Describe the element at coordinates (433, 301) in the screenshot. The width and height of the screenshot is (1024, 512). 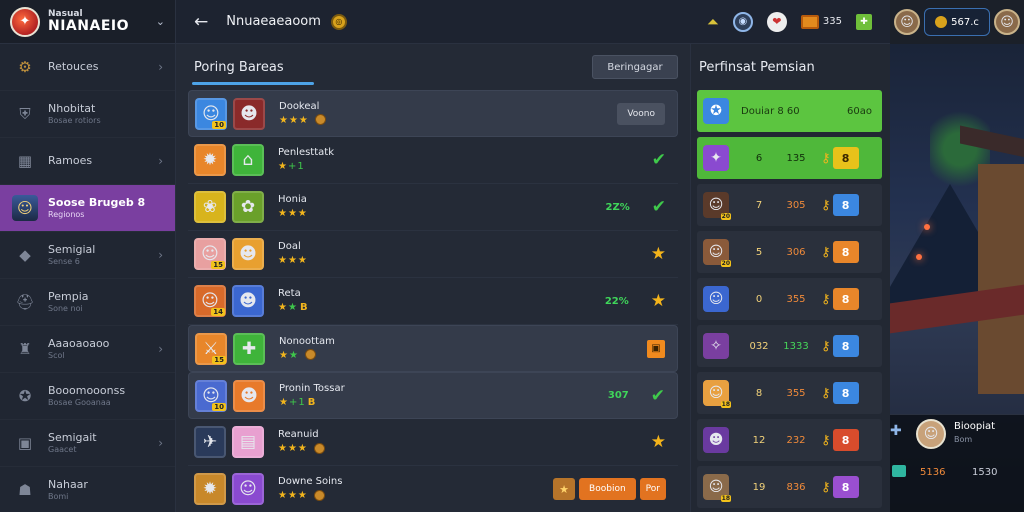
I see `hero-row: ☺ 14 ☻ Reta ★★ B 22% ★` at that location.